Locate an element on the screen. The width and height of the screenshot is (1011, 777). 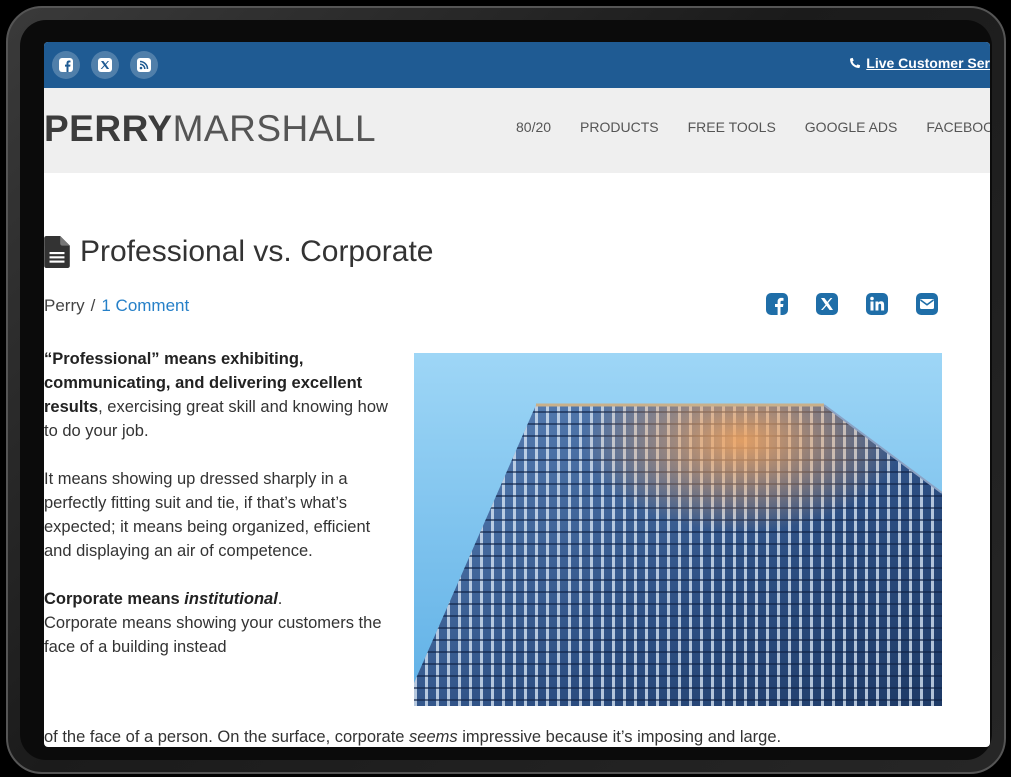
p3-bold-italic: institutional is located at coordinates (231, 599).